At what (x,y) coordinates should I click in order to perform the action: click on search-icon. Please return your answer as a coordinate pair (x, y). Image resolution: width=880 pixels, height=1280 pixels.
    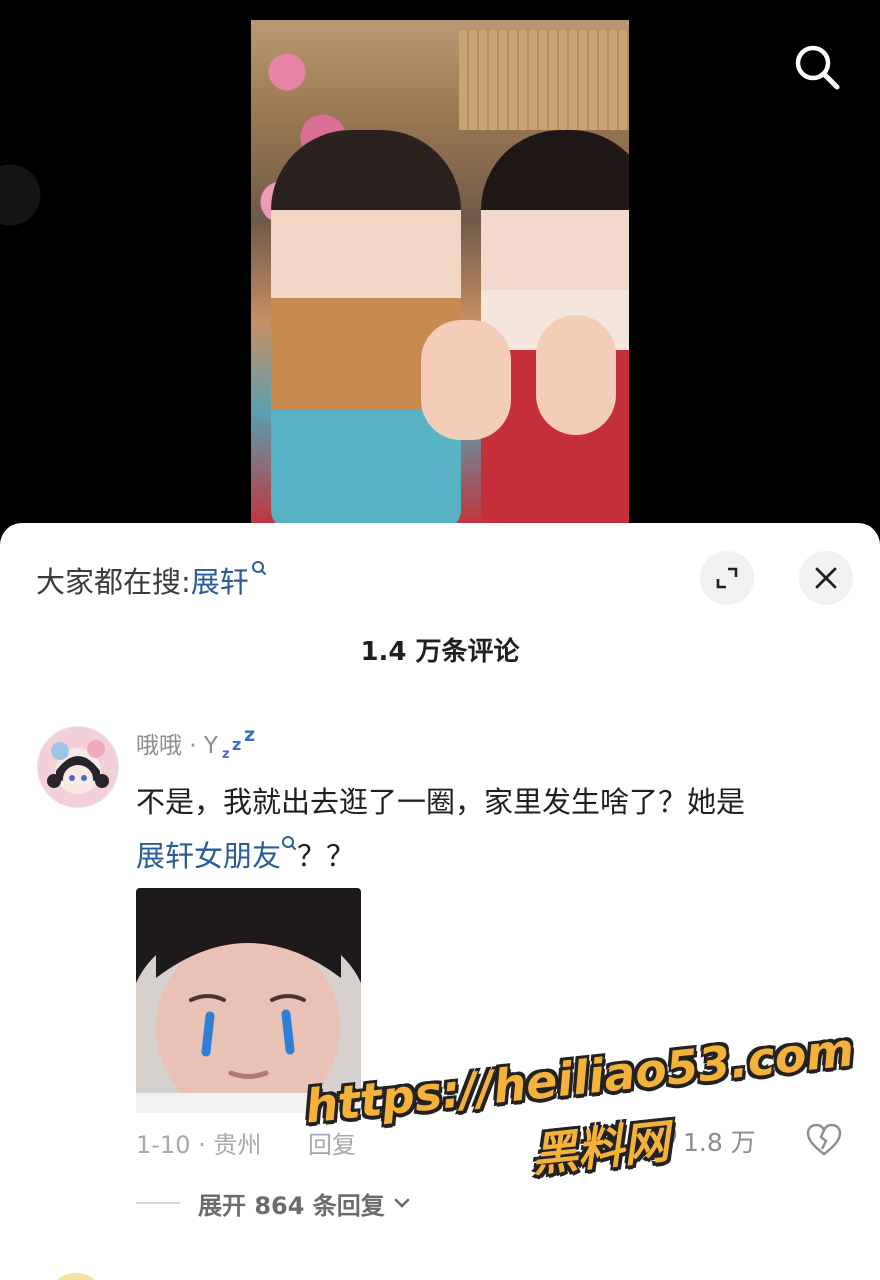
    Looking at the image, I should click on (817, 67).